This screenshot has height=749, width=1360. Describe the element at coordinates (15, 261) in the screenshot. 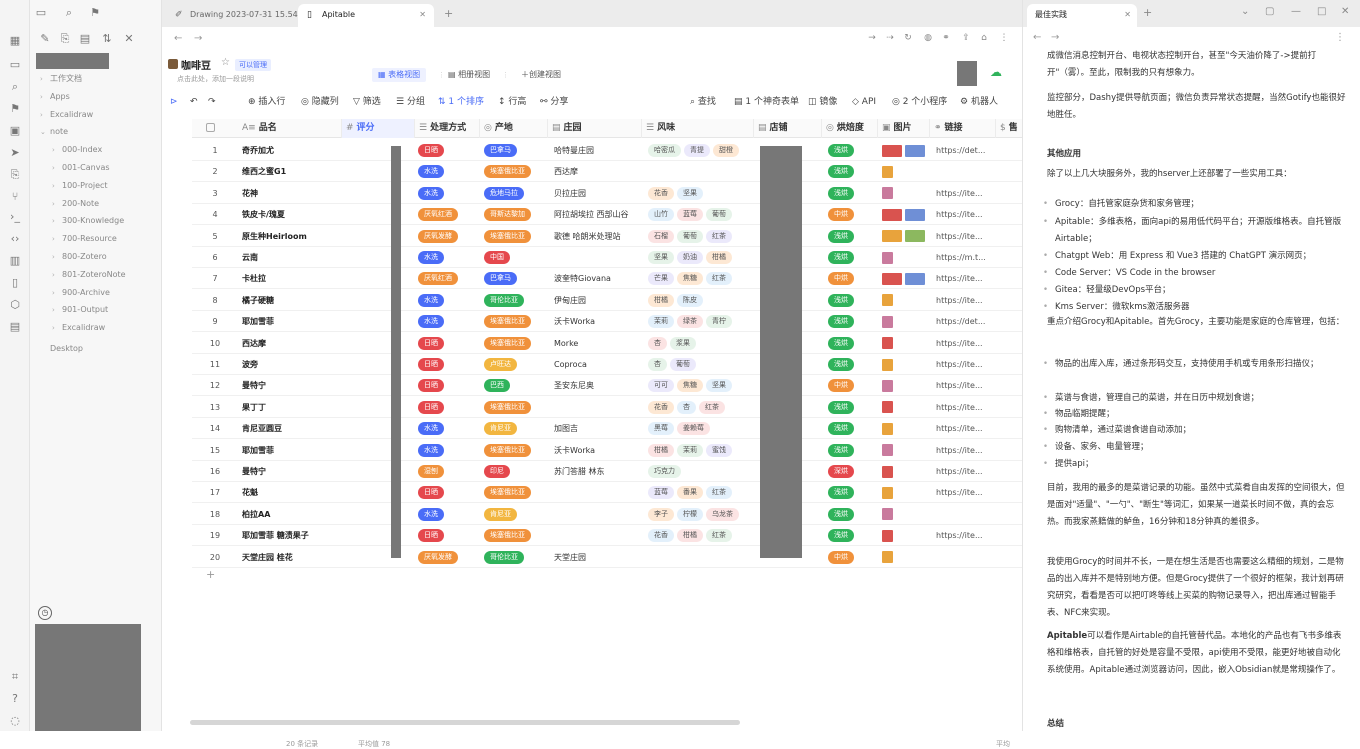

I see `book-icon: ▥` at that location.